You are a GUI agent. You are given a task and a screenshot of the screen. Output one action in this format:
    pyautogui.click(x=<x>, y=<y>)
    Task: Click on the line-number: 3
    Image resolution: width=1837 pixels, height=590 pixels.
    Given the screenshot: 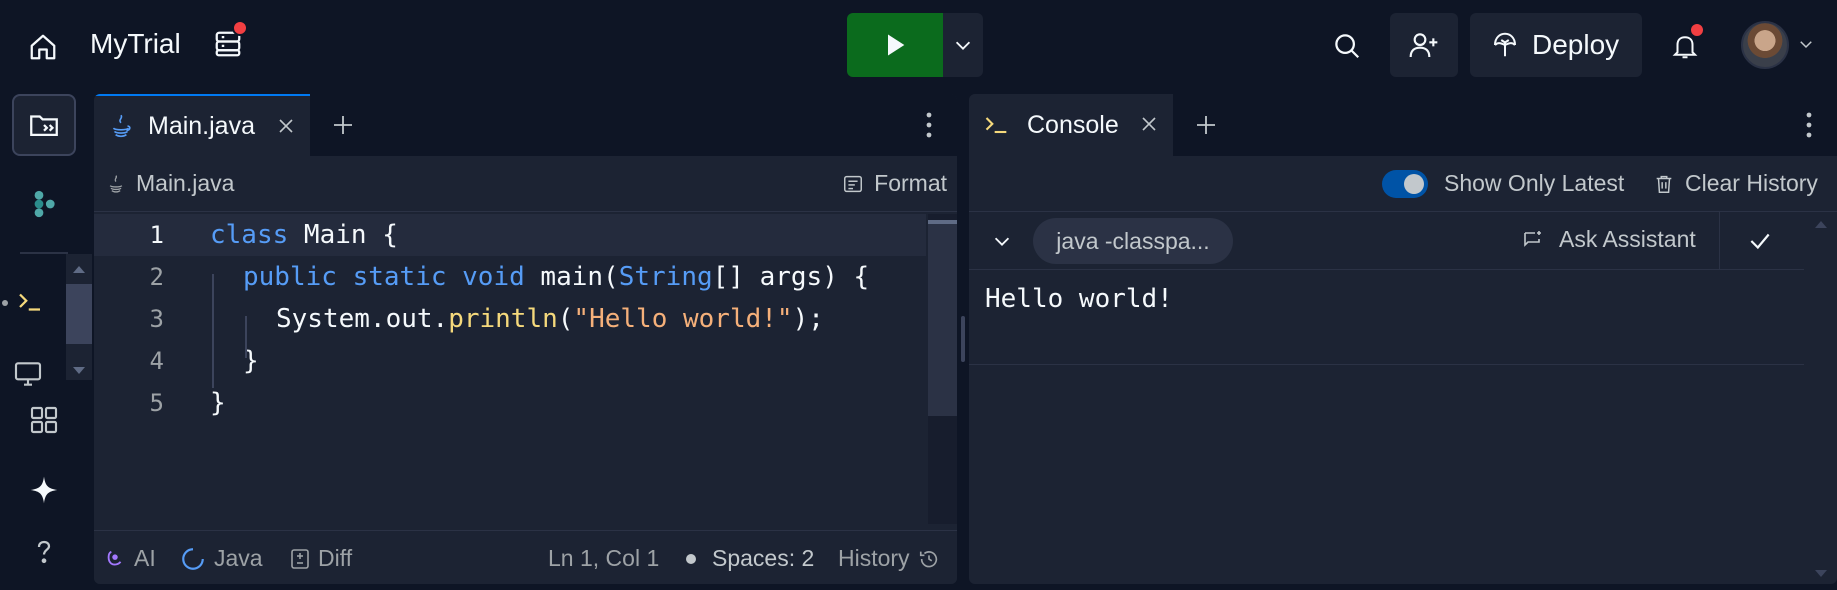 What is the action you would take?
    pyautogui.click(x=156, y=319)
    